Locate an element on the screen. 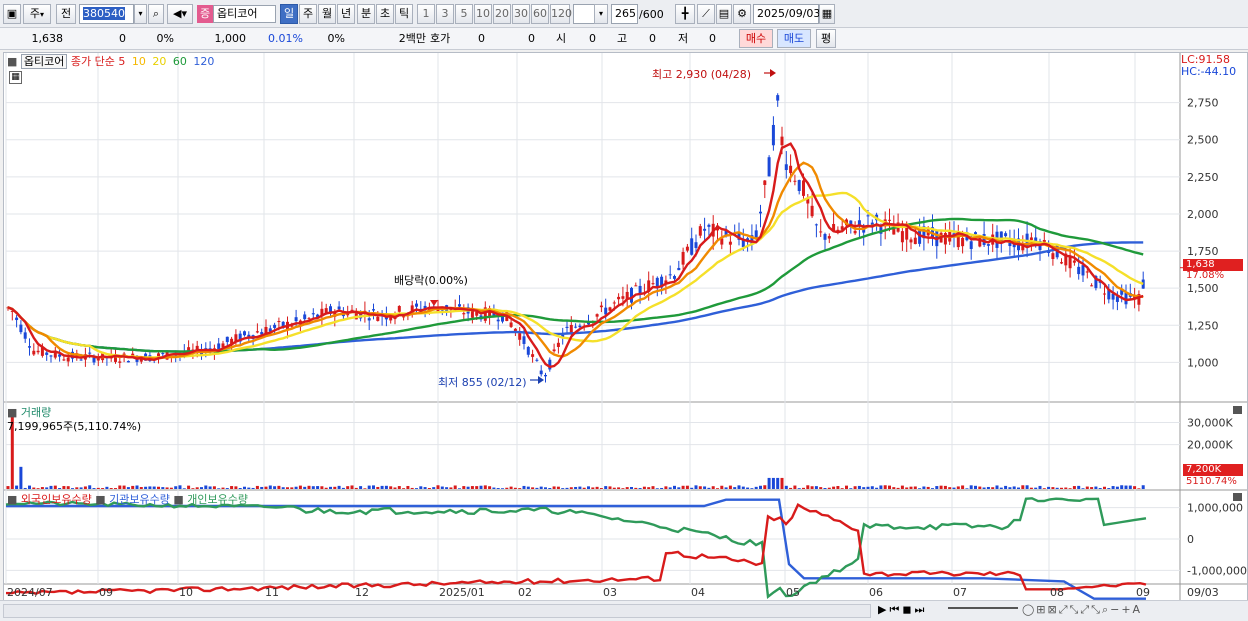 The image size is (1248, 621). sell-button: 매도 is located at coordinates (794, 38).